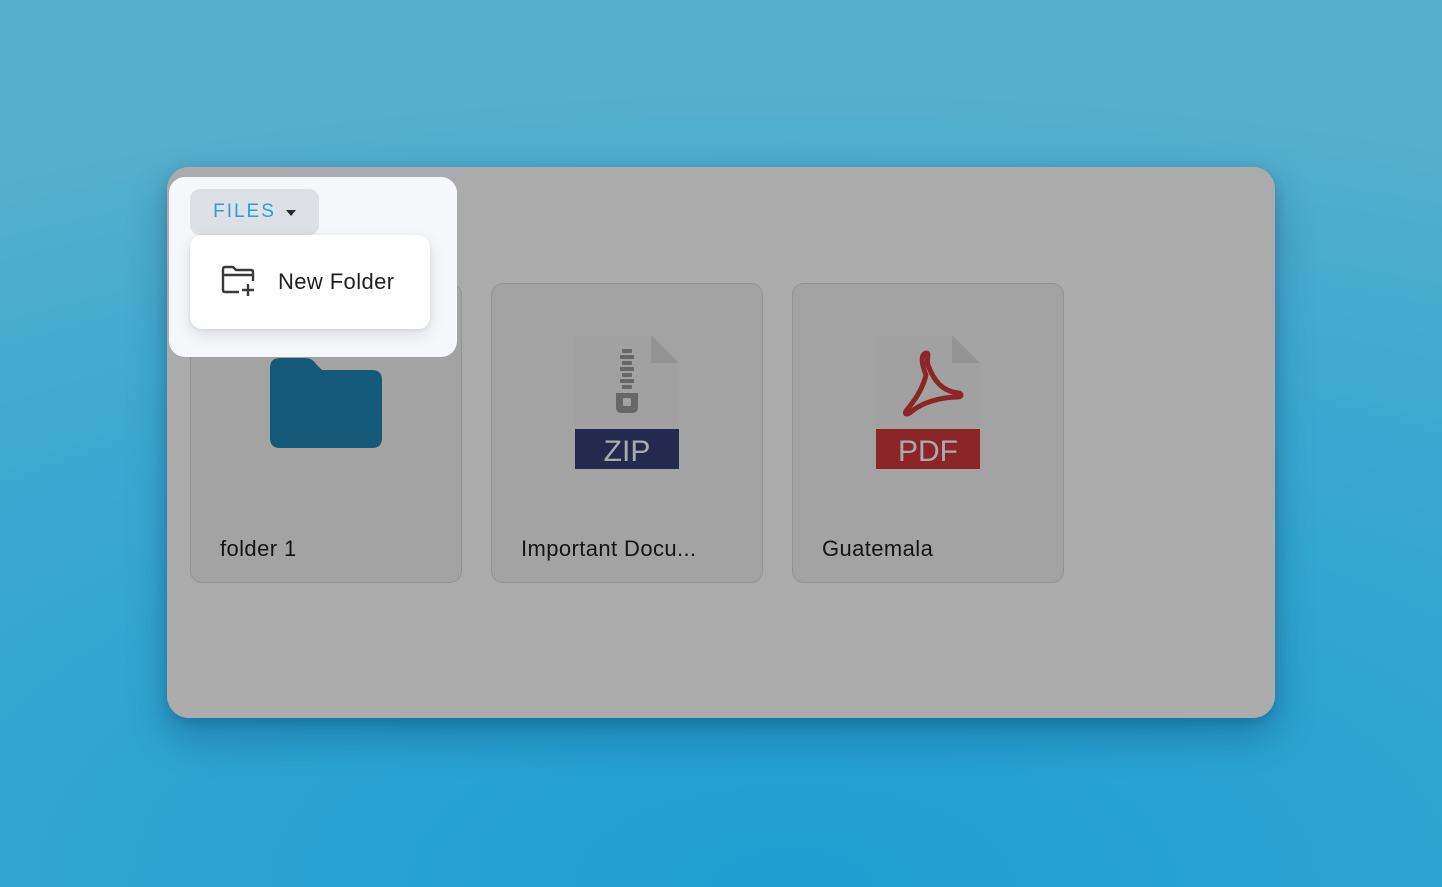 The width and height of the screenshot is (1442, 887). I want to click on files-menu-button: FILES, so click(254, 212).